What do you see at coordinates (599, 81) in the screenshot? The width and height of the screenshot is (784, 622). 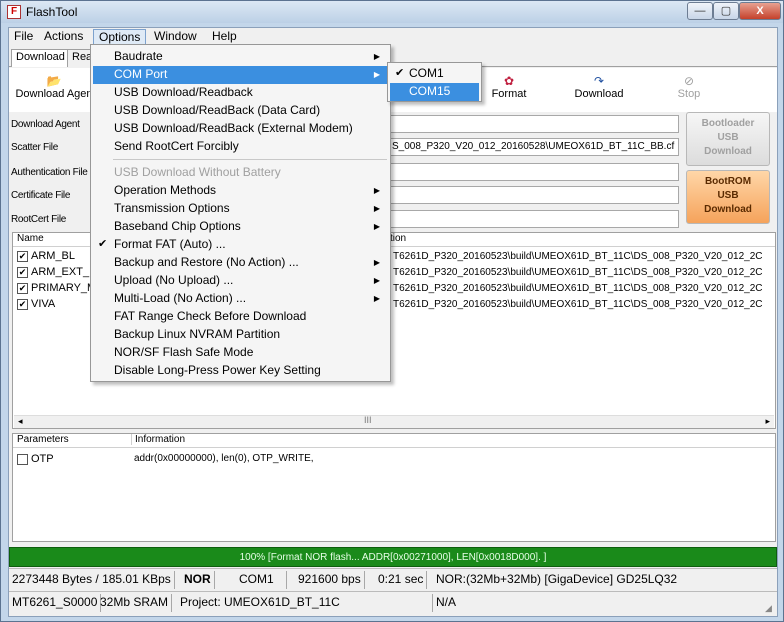 I see `download-arrow-icon: ↷` at bounding box center [599, 81].